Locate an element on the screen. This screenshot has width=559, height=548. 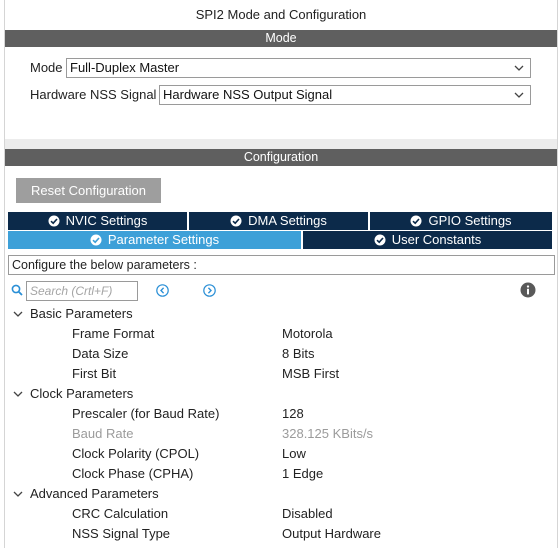
param-value: 8 Bits is located at coordinates (298, 353).